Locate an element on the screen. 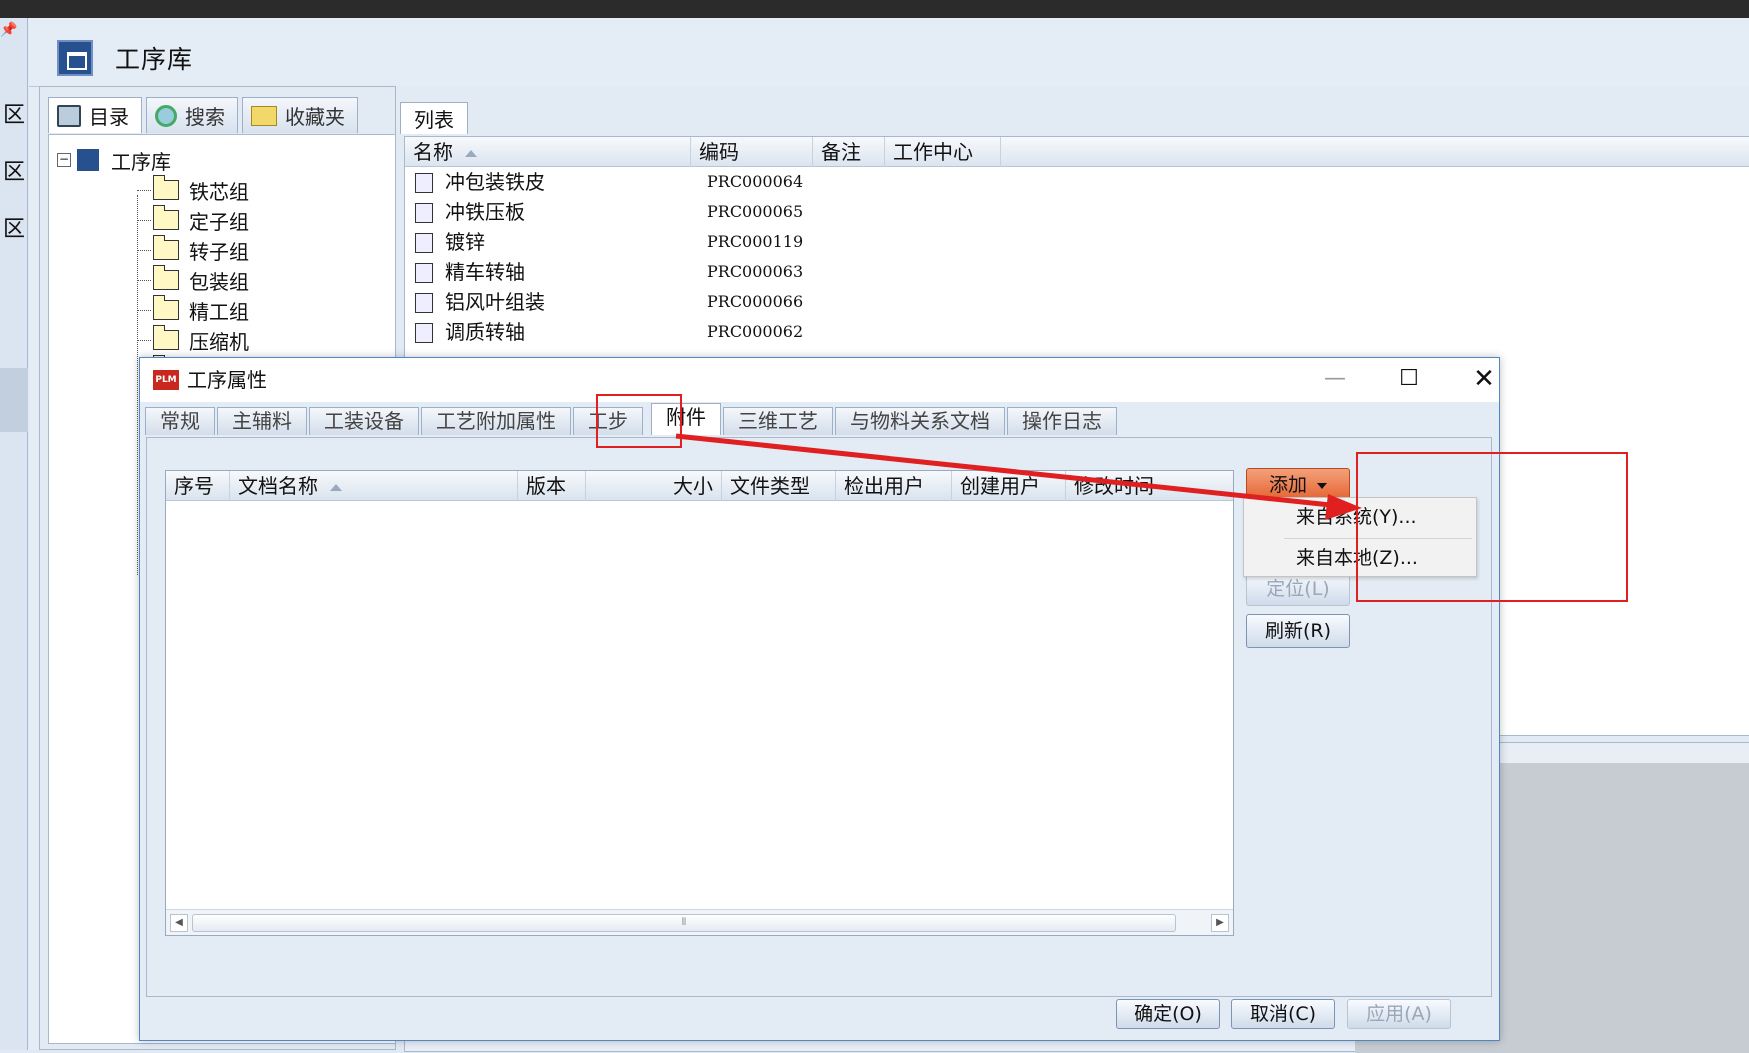  tab-general: 常规 is located at coordinates (180, 421).